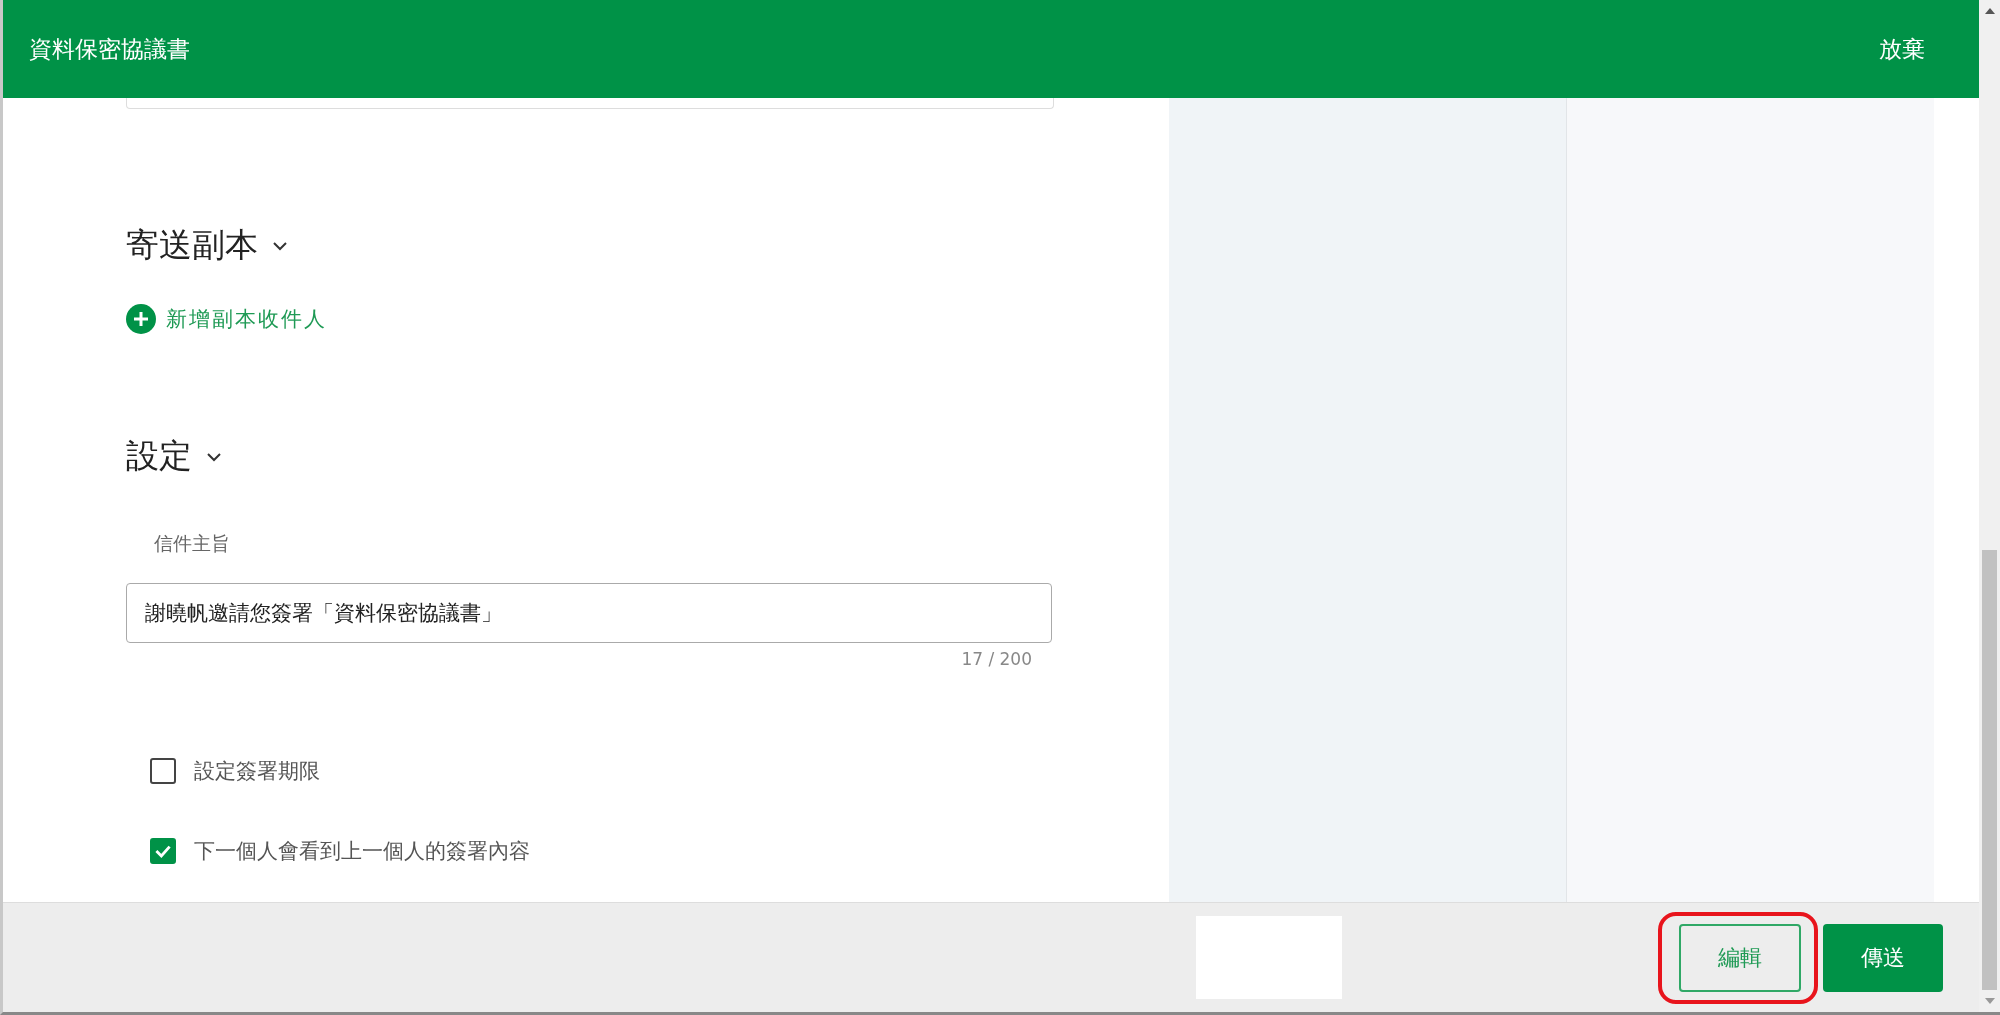 The image size is (2000, 1015). I want to click on field-label: 信件主旨, so click(192, 543).